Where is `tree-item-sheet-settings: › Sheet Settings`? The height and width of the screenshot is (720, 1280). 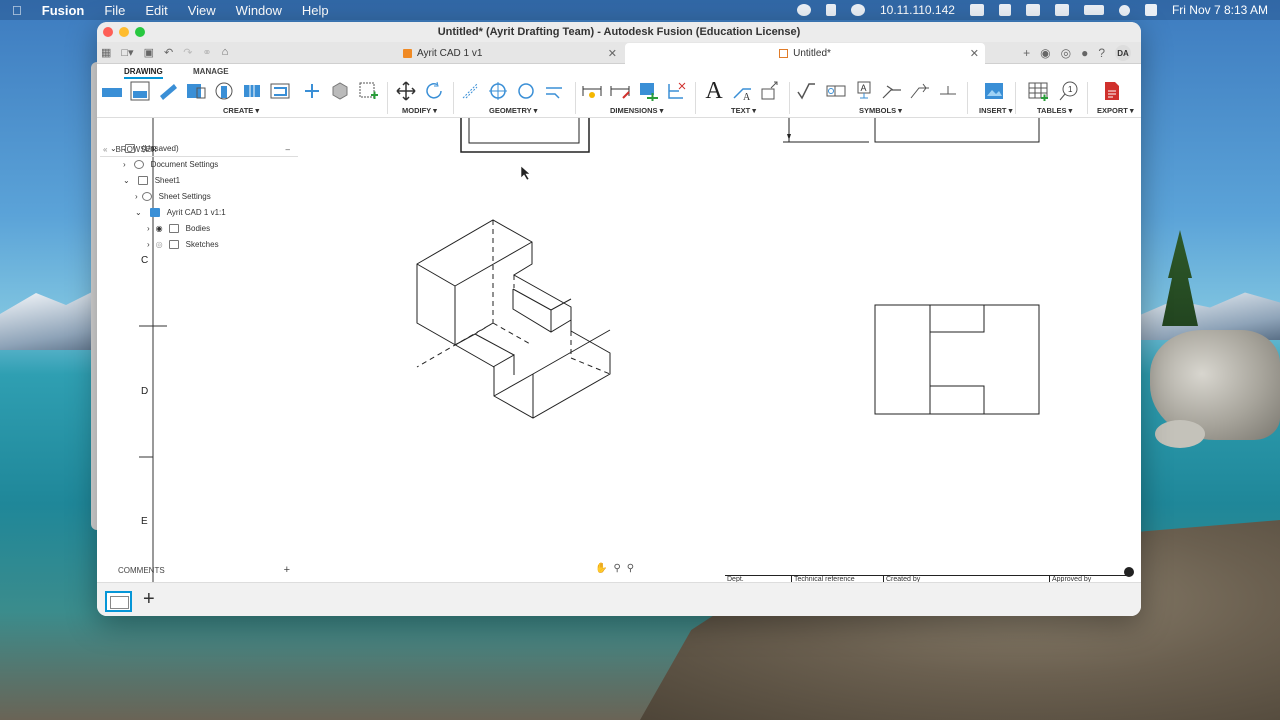 tree-item-sheet-settings: › Sheet Settings is located at coordinates (173, 196).